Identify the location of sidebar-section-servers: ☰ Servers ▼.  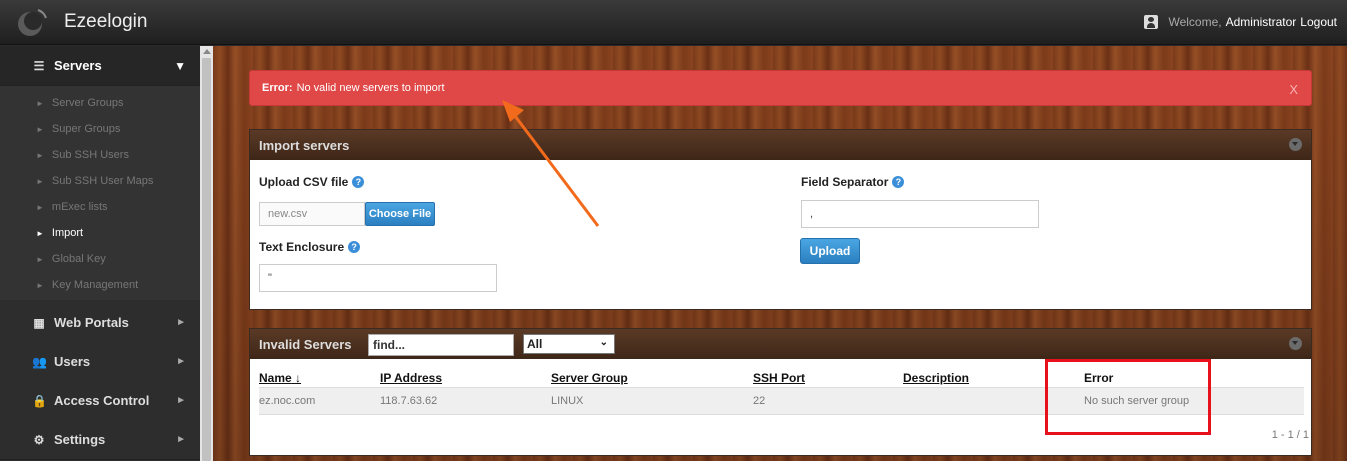
(100, 66).